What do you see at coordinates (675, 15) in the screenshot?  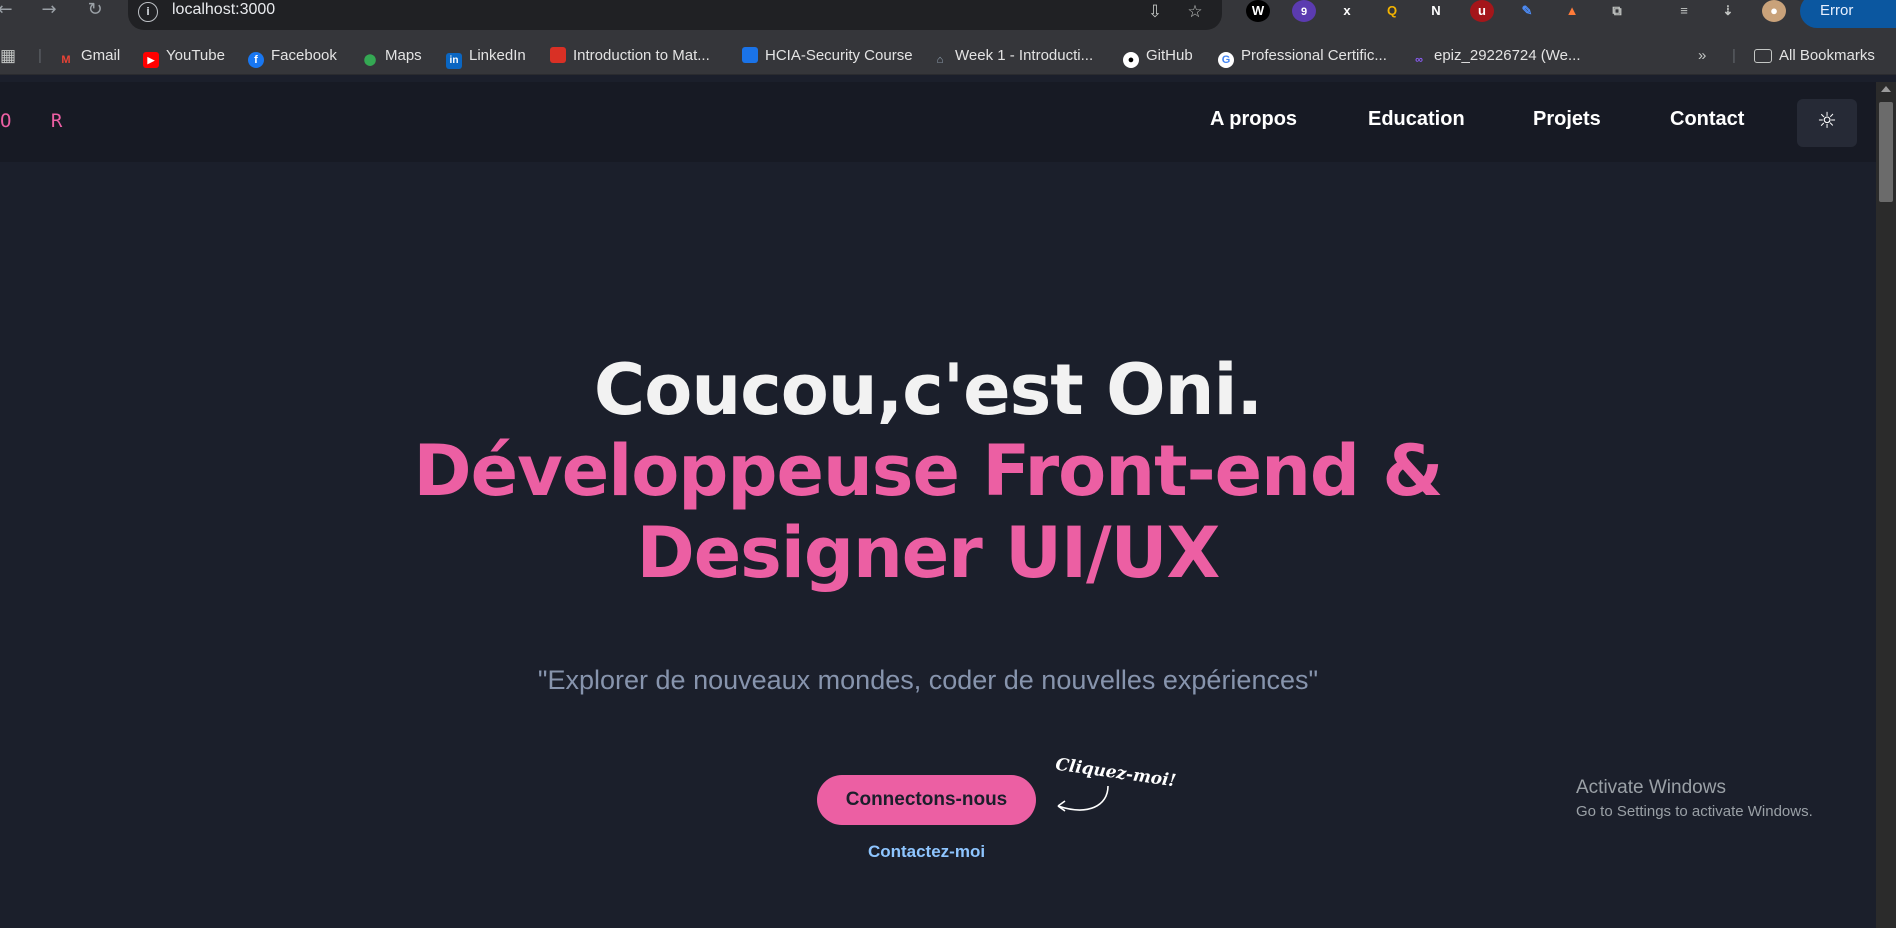 I see `address-bar: i localhost:3000 ⇩ ☆` at bounding box center [675, 15].